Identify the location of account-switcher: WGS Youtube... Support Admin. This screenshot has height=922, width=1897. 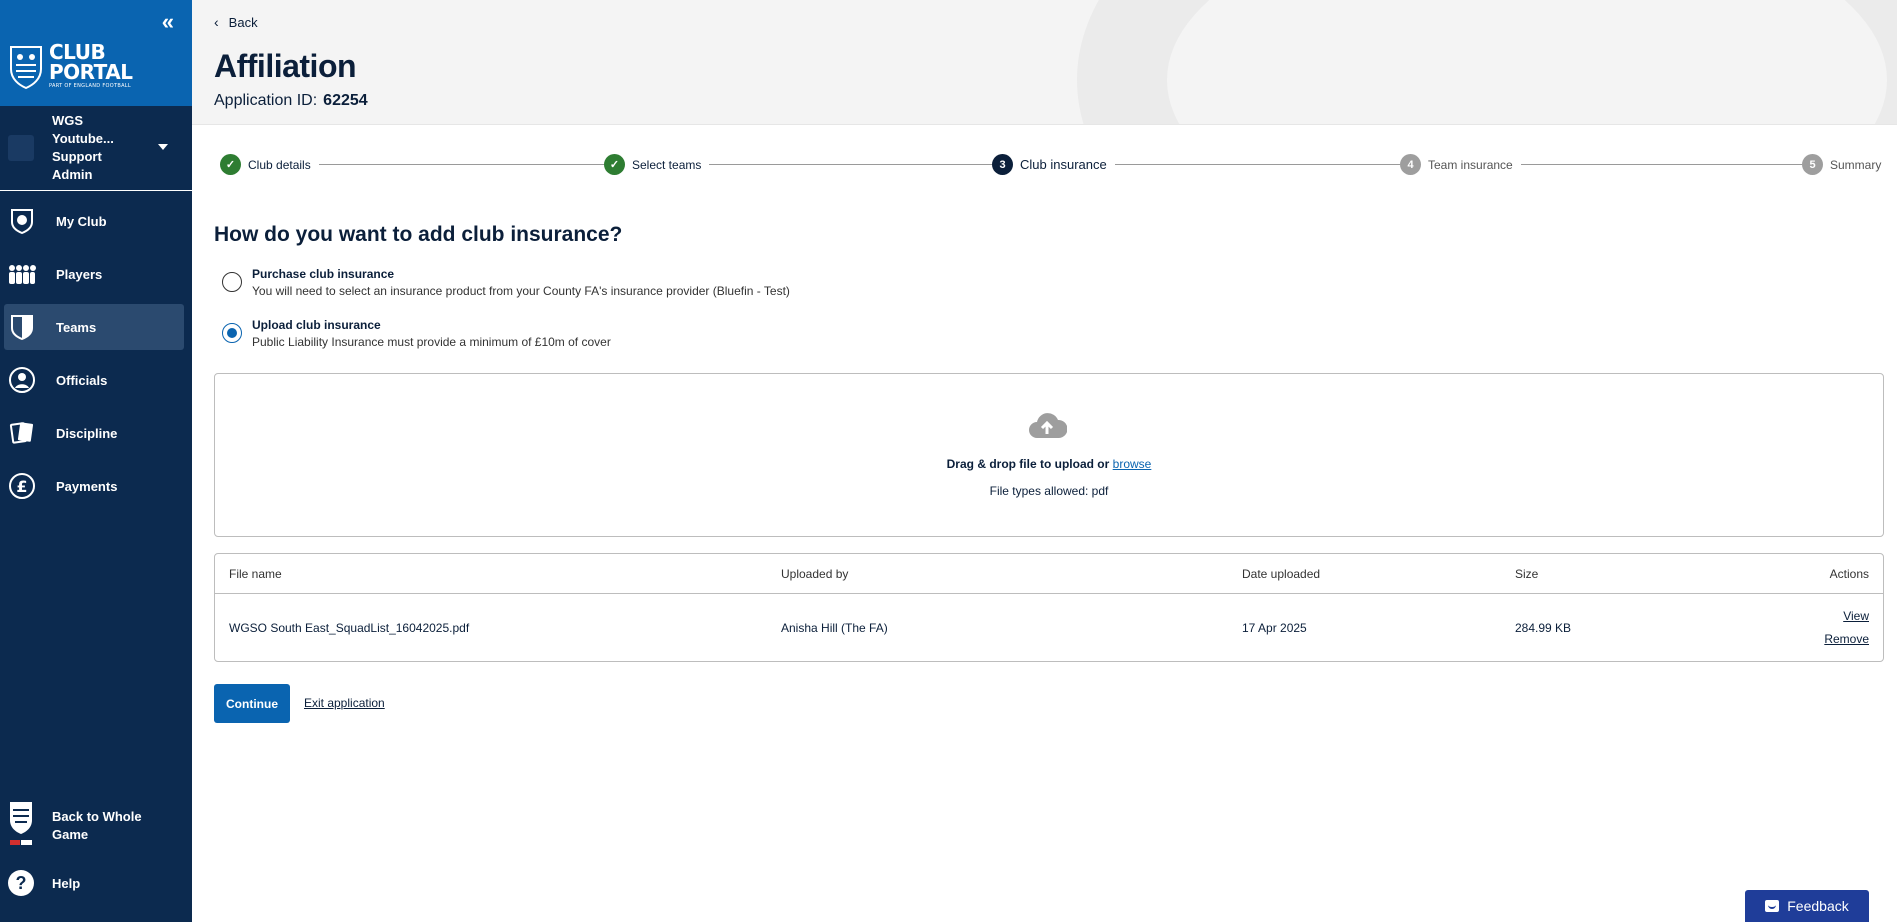
(96, 148).